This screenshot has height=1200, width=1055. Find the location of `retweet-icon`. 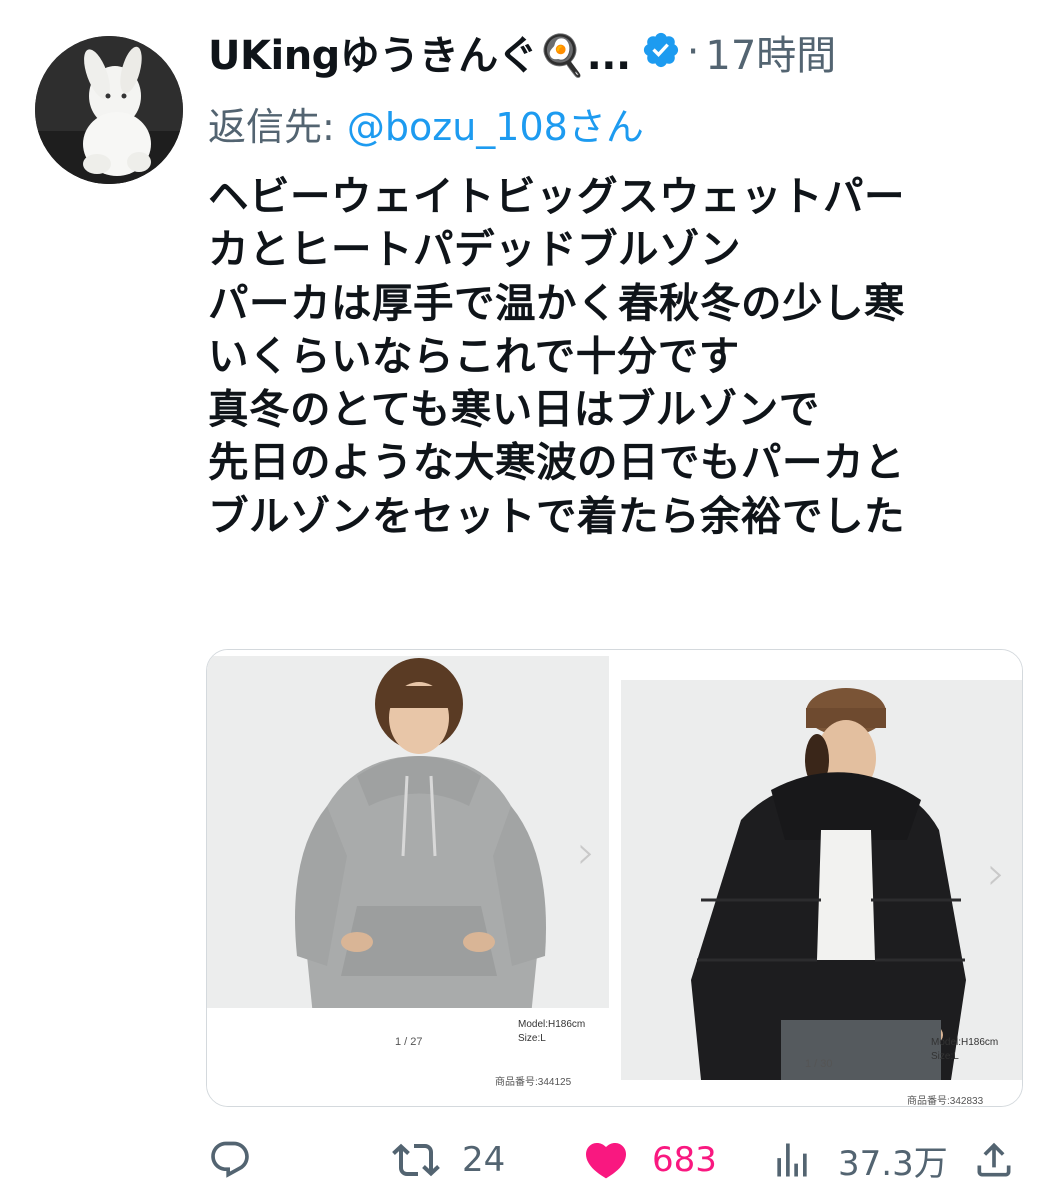

retweet-icon is located at coordinates (416, 1160).